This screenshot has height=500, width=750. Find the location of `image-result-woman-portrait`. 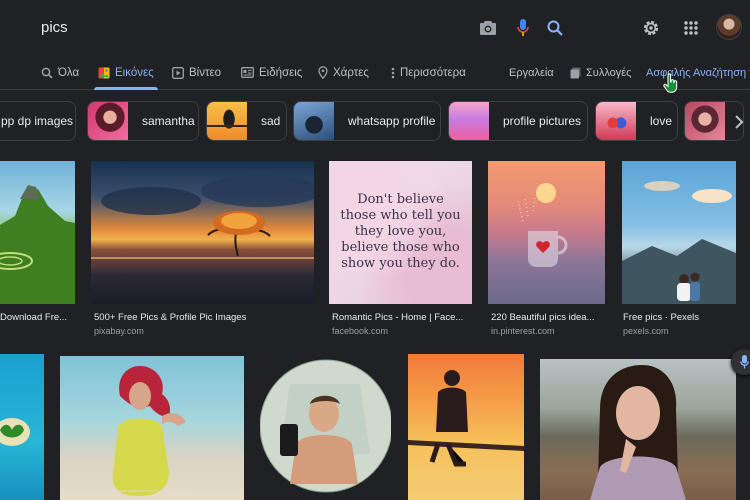

image-result-woman-portrait is located at coordinates (638, 429).